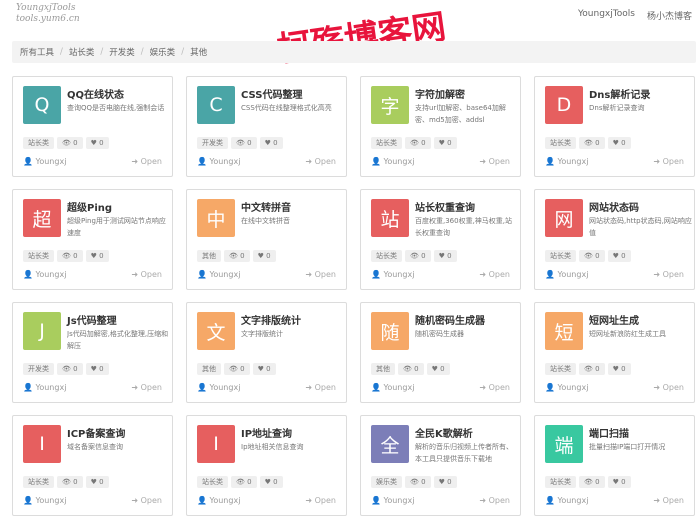 The height and width of the screenshot is (522, 700). What do you see at coordinates (588, 256) in the screenshot?
I see `eye-icon: 👁` at bounding box center [588, 256].